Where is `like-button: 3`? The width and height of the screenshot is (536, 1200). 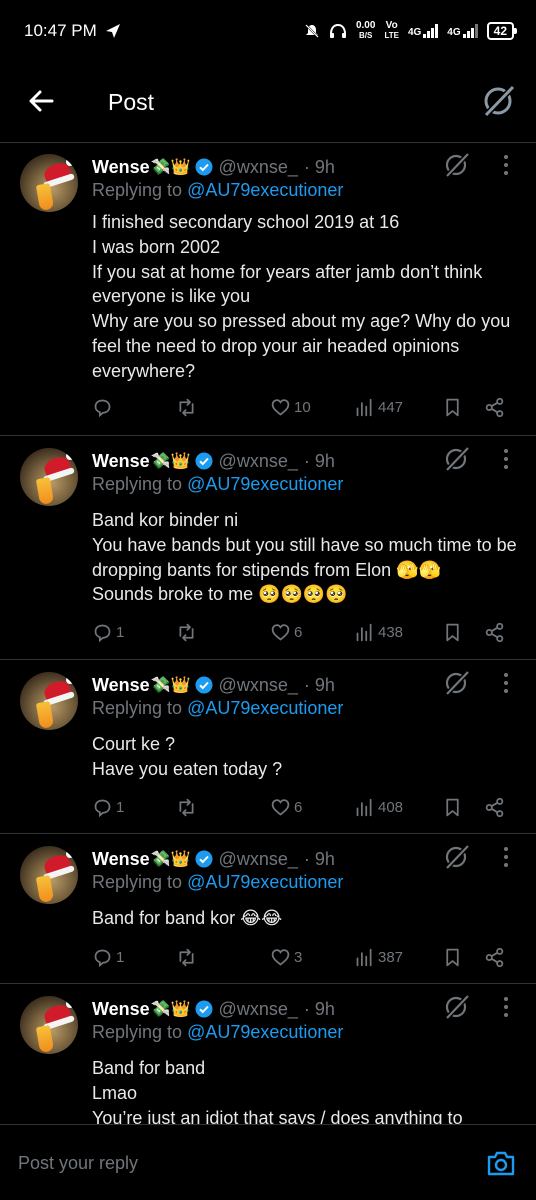 like-button: 3 is located at coordinates (286, 957).